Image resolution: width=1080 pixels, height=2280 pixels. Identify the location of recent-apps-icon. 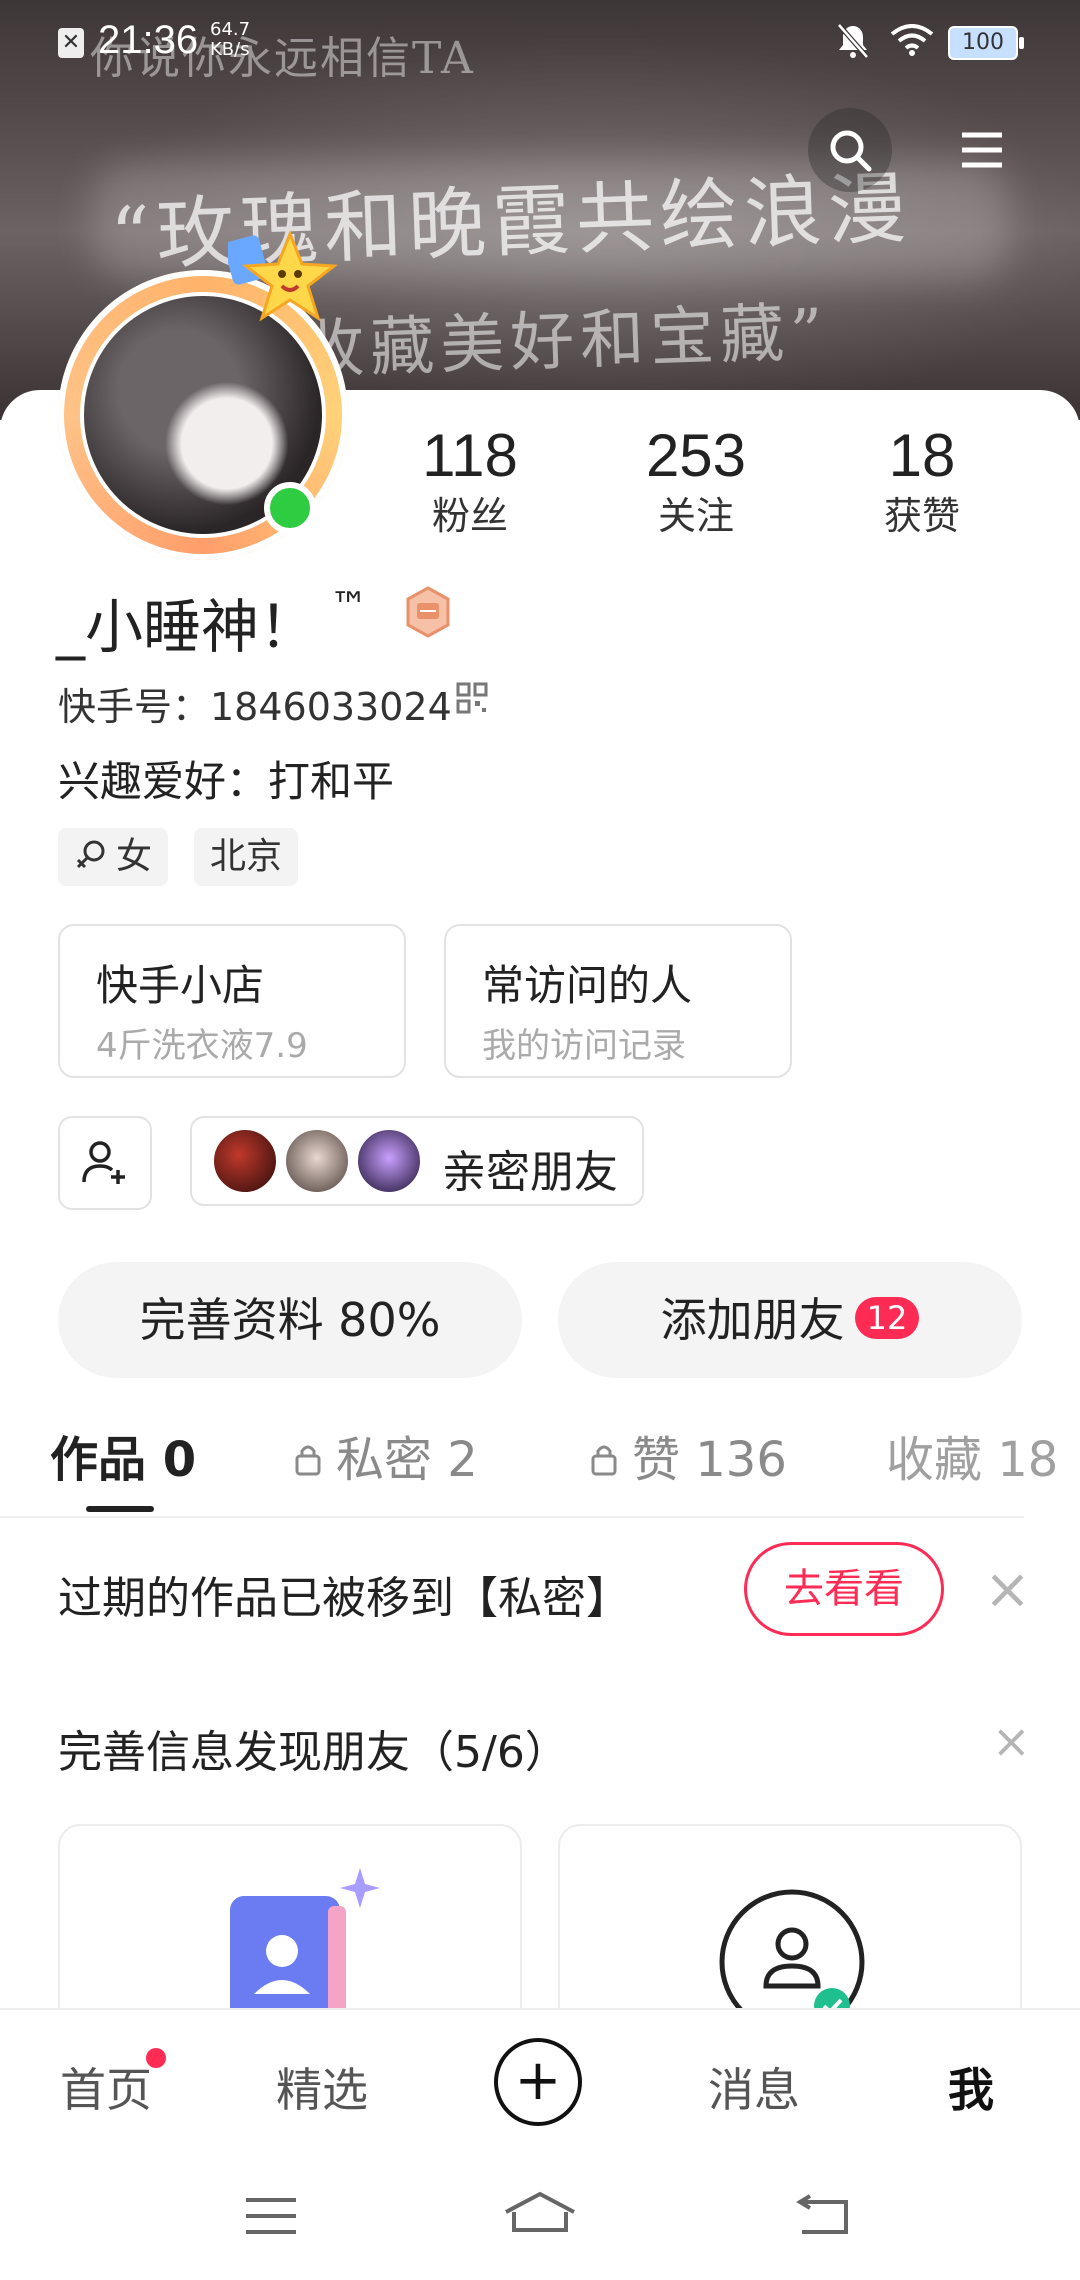
(271, 2216).